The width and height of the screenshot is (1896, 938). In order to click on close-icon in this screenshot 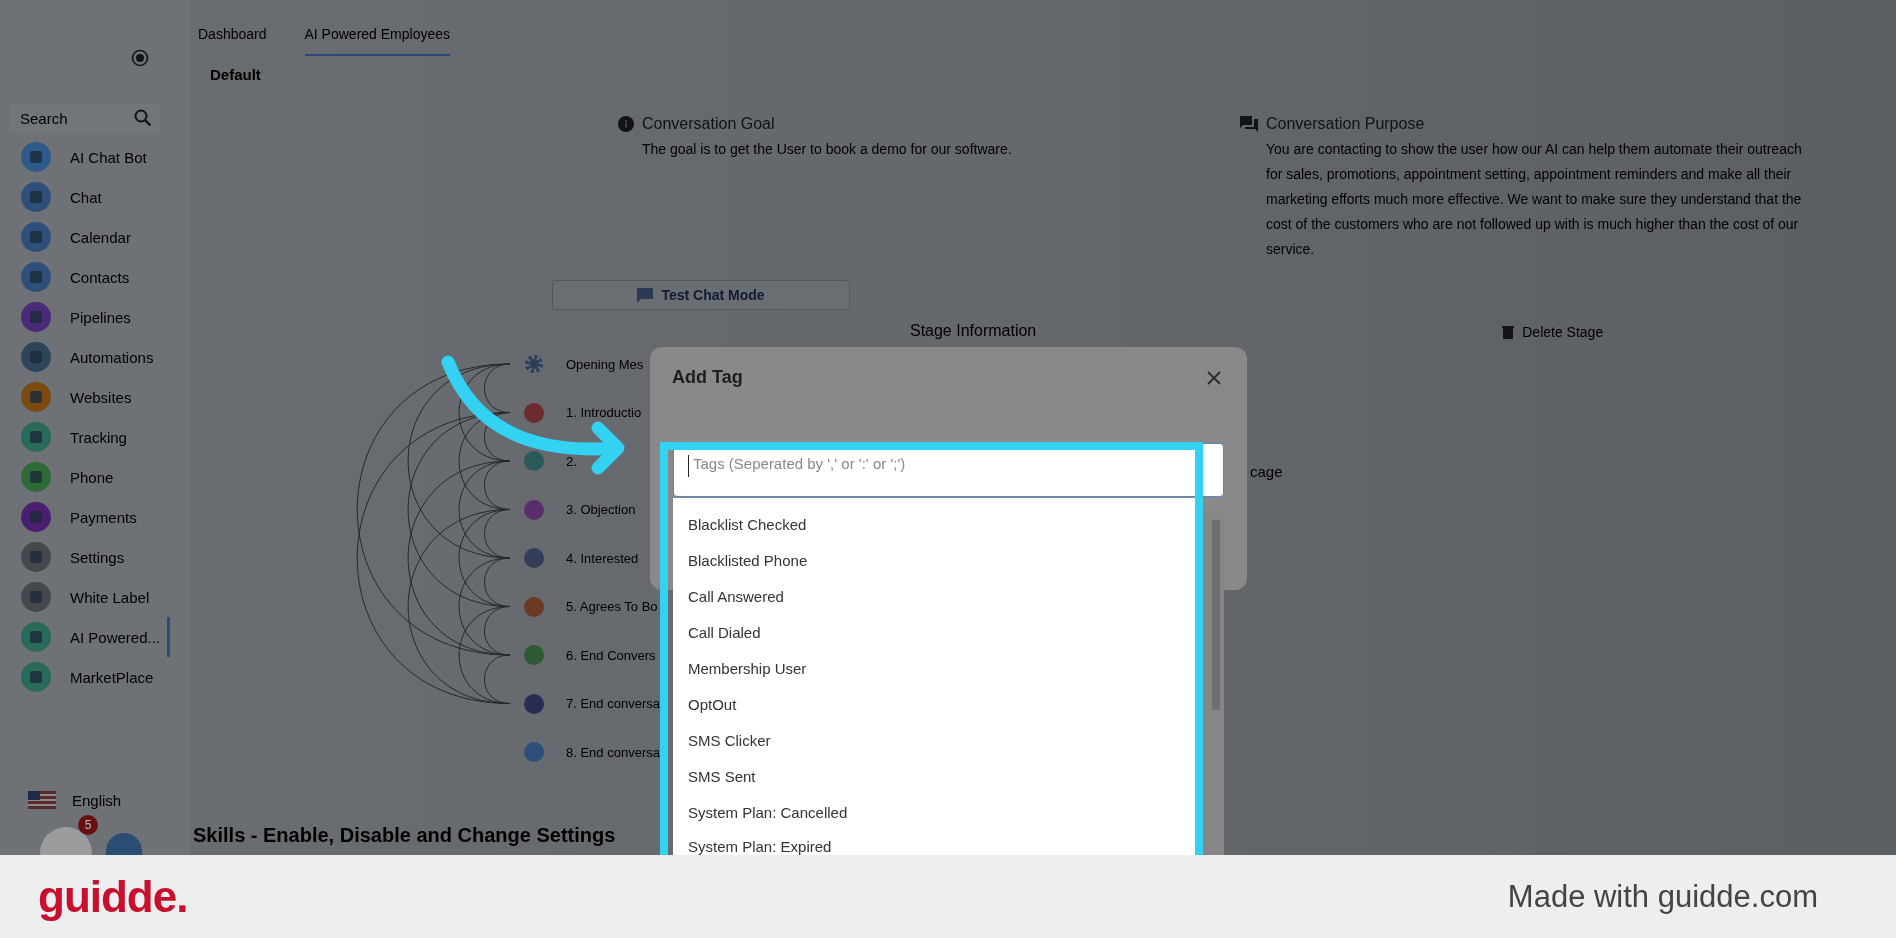, I will do `click(1214, 377)`.